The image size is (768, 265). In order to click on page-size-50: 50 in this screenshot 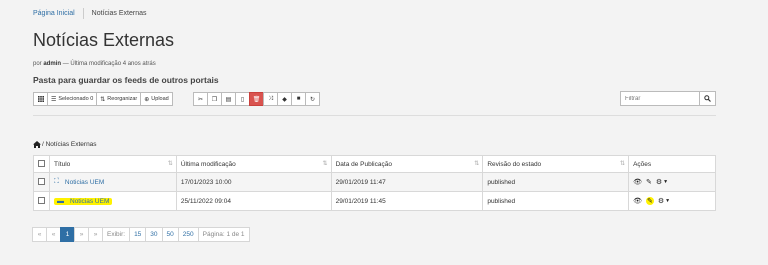, I will do `click(170, 234)`.